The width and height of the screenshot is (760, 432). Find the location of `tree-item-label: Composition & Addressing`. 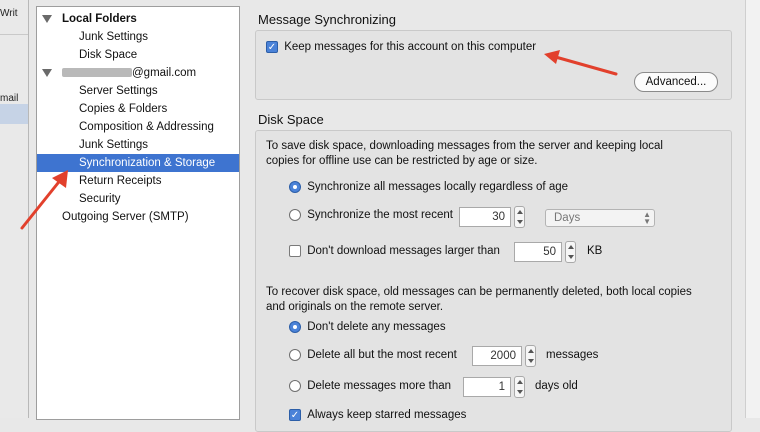

tree-item-label: Composition & Addressing is located at coordinates (146, 127).